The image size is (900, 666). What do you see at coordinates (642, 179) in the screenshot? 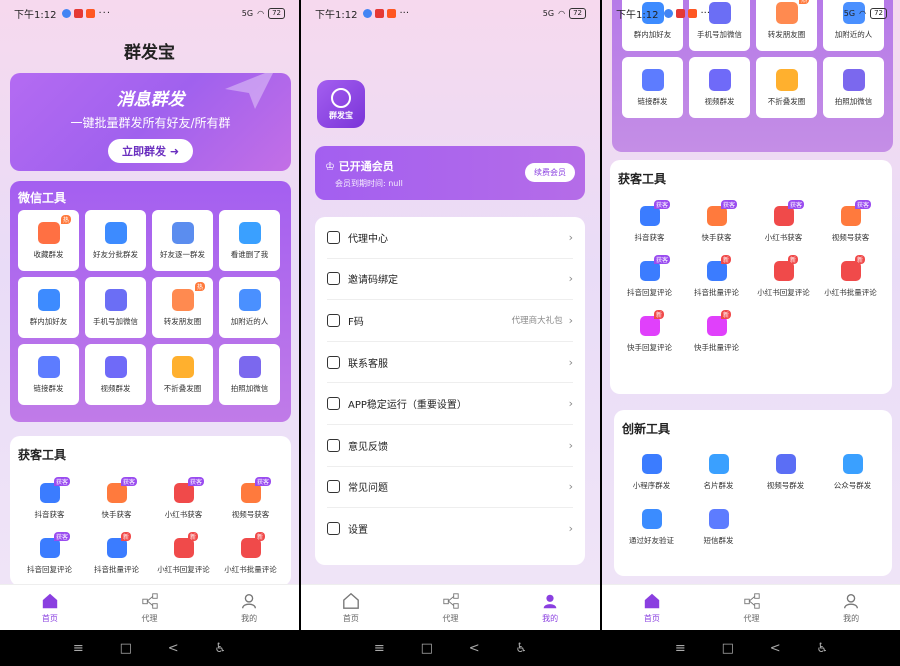
I see `section-title: 获客工具` at bounding box center [642, 179].